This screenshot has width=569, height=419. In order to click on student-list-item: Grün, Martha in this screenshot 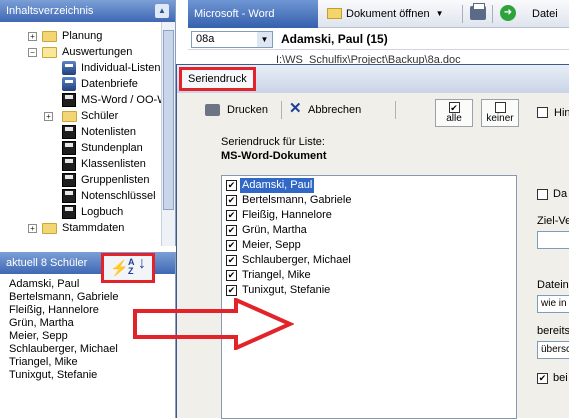, I will do `click(41, 323)`.